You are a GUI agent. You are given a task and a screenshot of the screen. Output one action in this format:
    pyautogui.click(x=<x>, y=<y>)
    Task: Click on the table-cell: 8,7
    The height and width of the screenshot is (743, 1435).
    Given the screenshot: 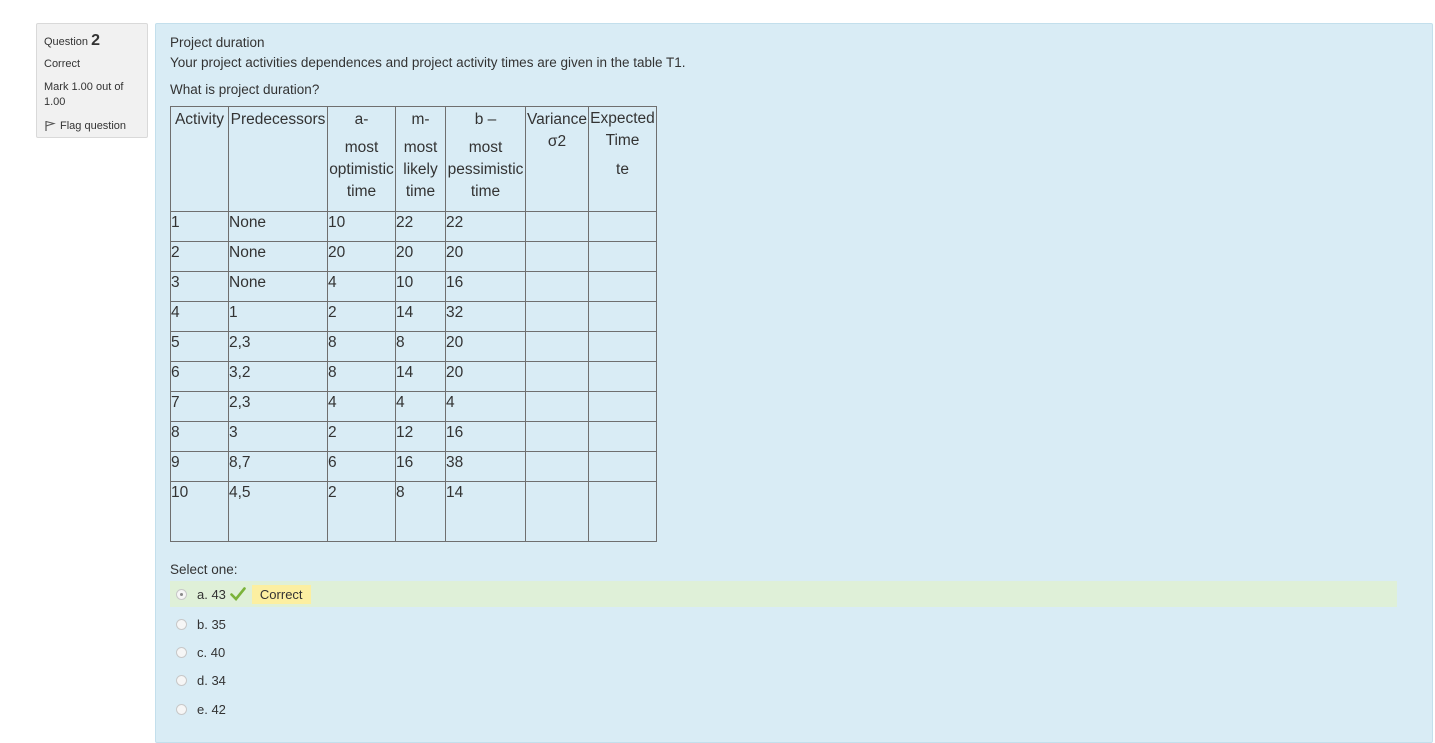 What is the action you would take?
    pyautogui.click(x=278, y=466)
    